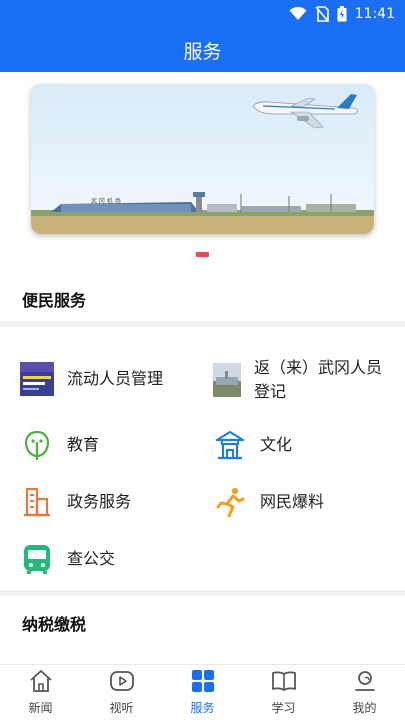  Describe the element at coordinates (230, 502) in the screenshot. I see `report-icon` at that location.